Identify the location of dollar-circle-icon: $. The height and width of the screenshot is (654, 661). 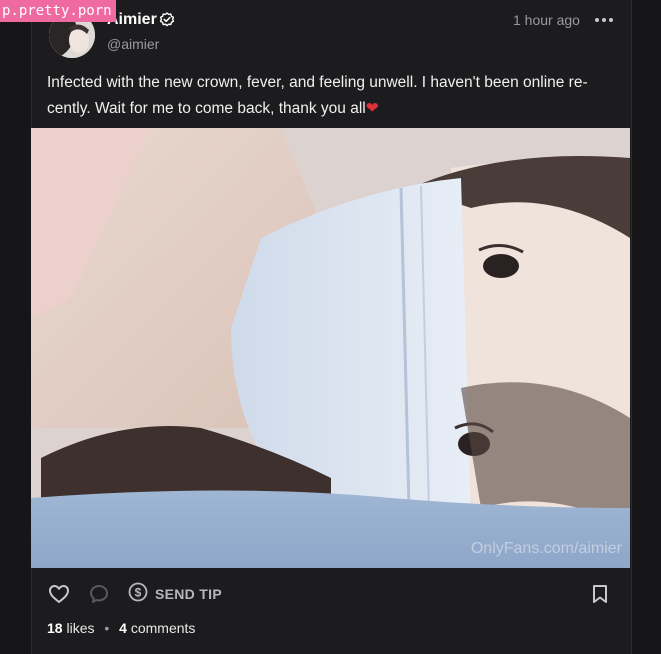
(138, 594).